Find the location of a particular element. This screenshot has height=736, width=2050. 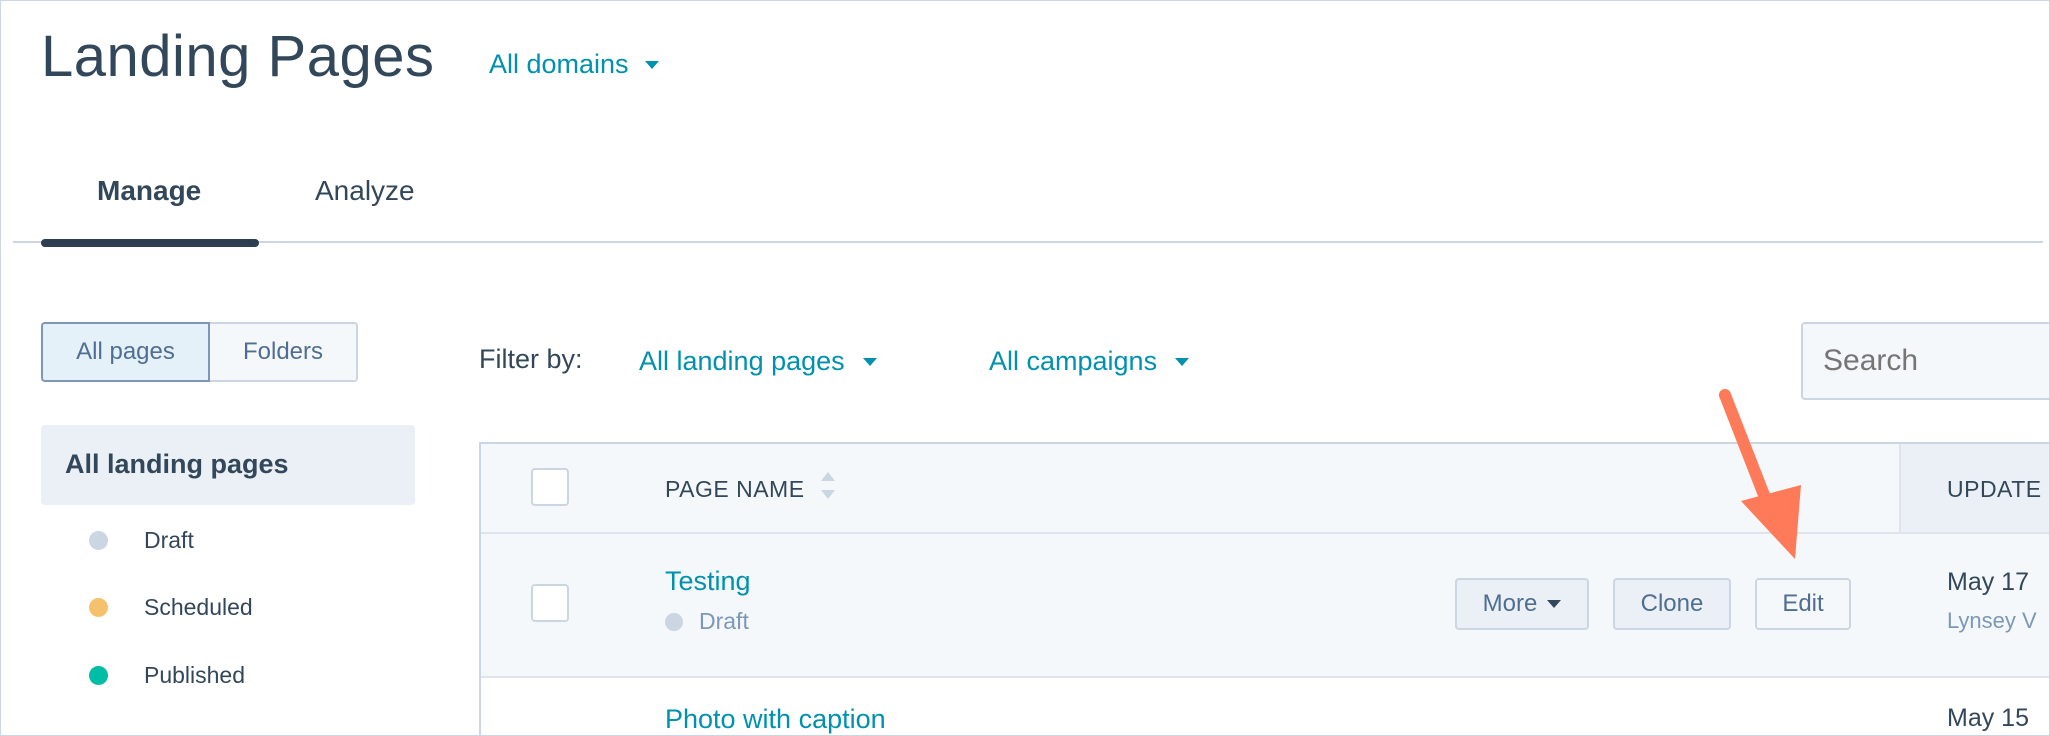

page-name-link: Testing is located at coordinates (708, 581).